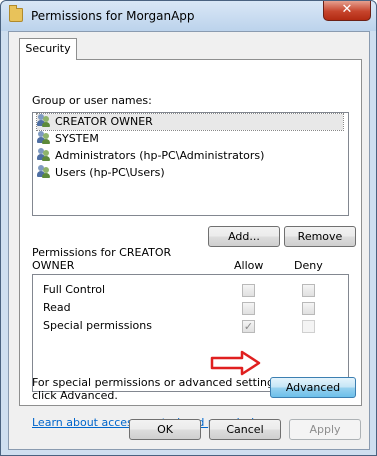  What do you see at coordinates (110, 172) in the screenshot?
I see `list-item-label: Users (hp-PC\Users)` at bounding box center [110, 172].